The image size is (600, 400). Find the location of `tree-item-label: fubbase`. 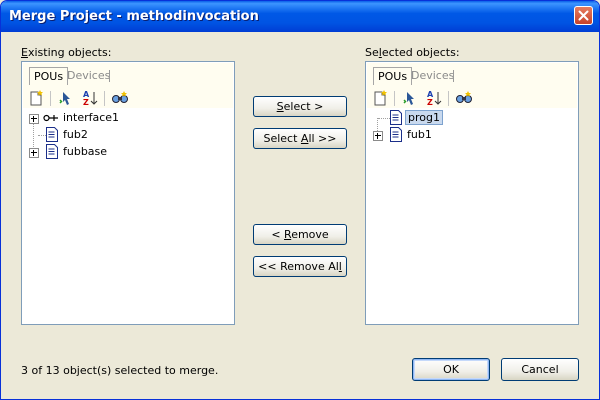

tree-item-label: fubbase is located at coordinates (85, 151).